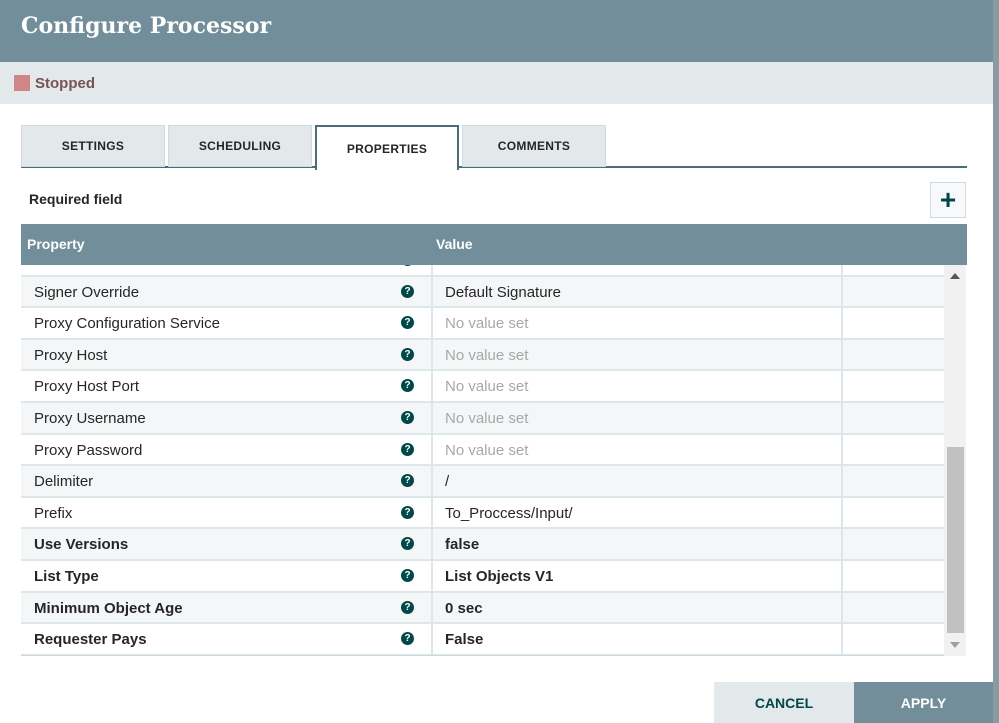 This screenshot has width=999, height=723. Describe the element at coordinates (53, 513) in the screenshot. I see `property-name: Prefix` at that location.